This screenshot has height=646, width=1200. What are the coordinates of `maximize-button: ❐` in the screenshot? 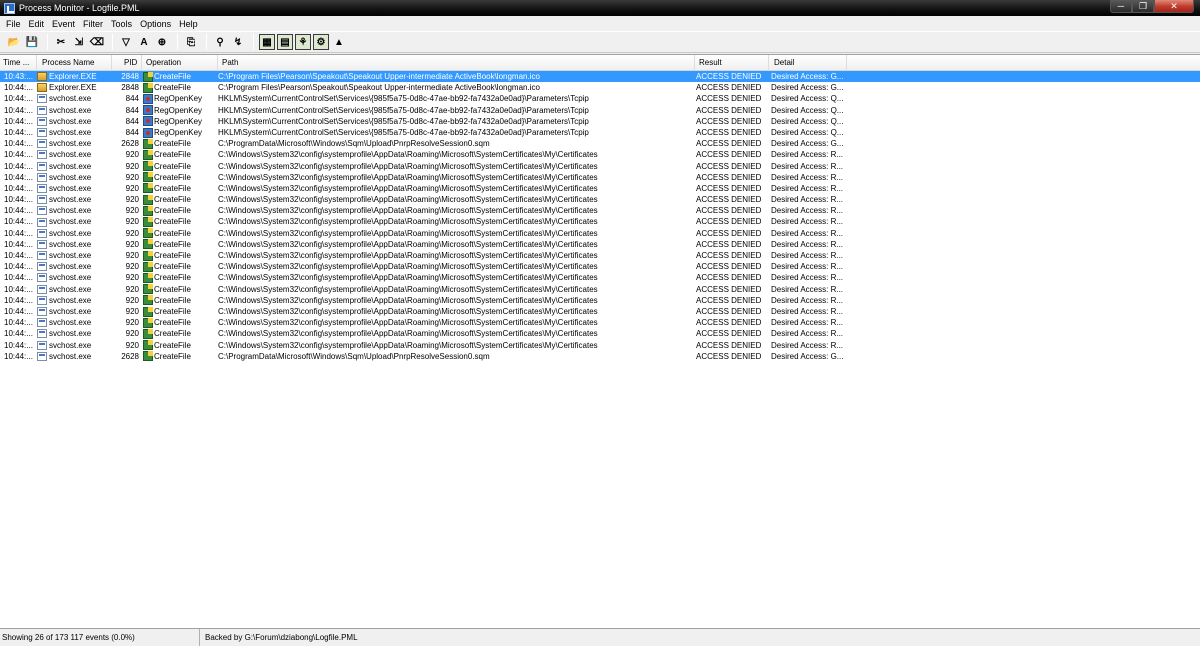 It's located at (1143, 6).